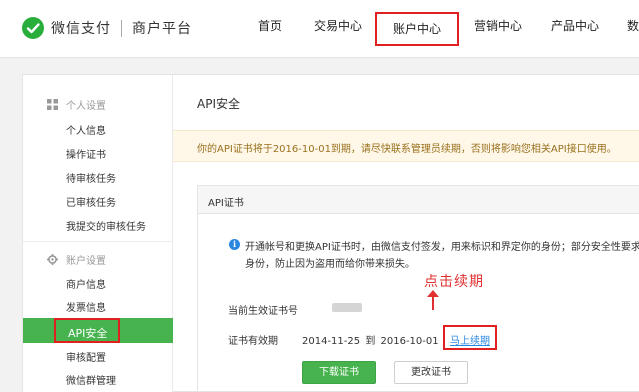  What do you see at coordinates (86, 306) in the screenshot?
I see `sidebar-item-invoice-info: 发票信息` at bounding box center [86, 306].